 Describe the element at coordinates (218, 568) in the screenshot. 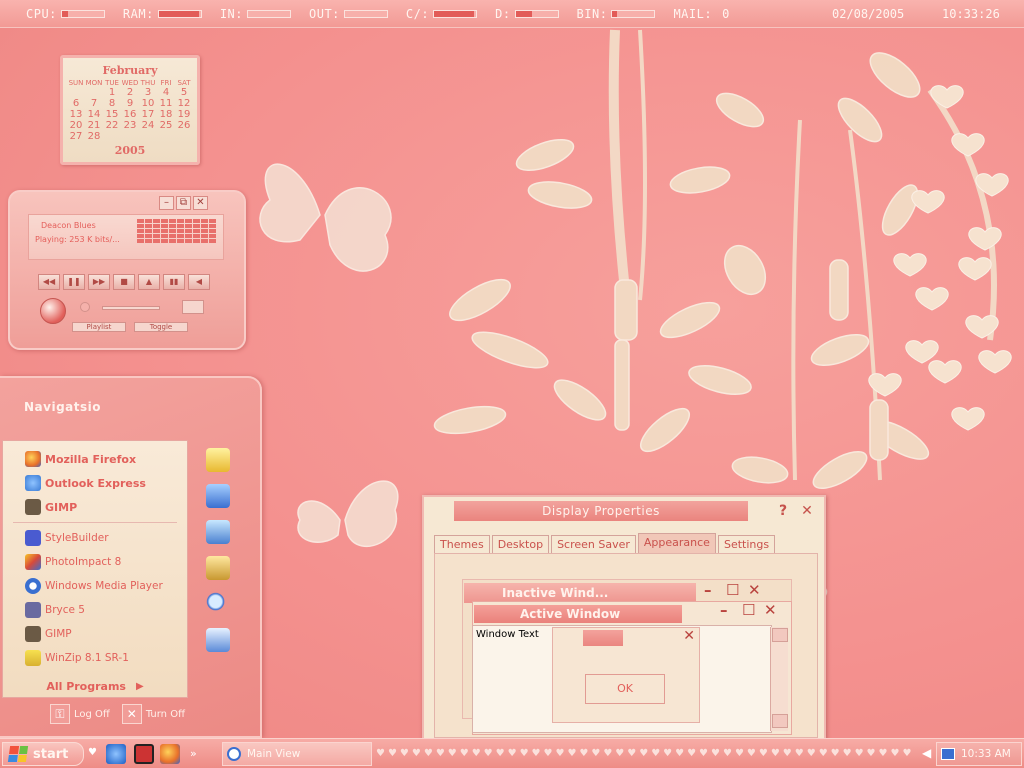

I see `printers-icon` at that location.